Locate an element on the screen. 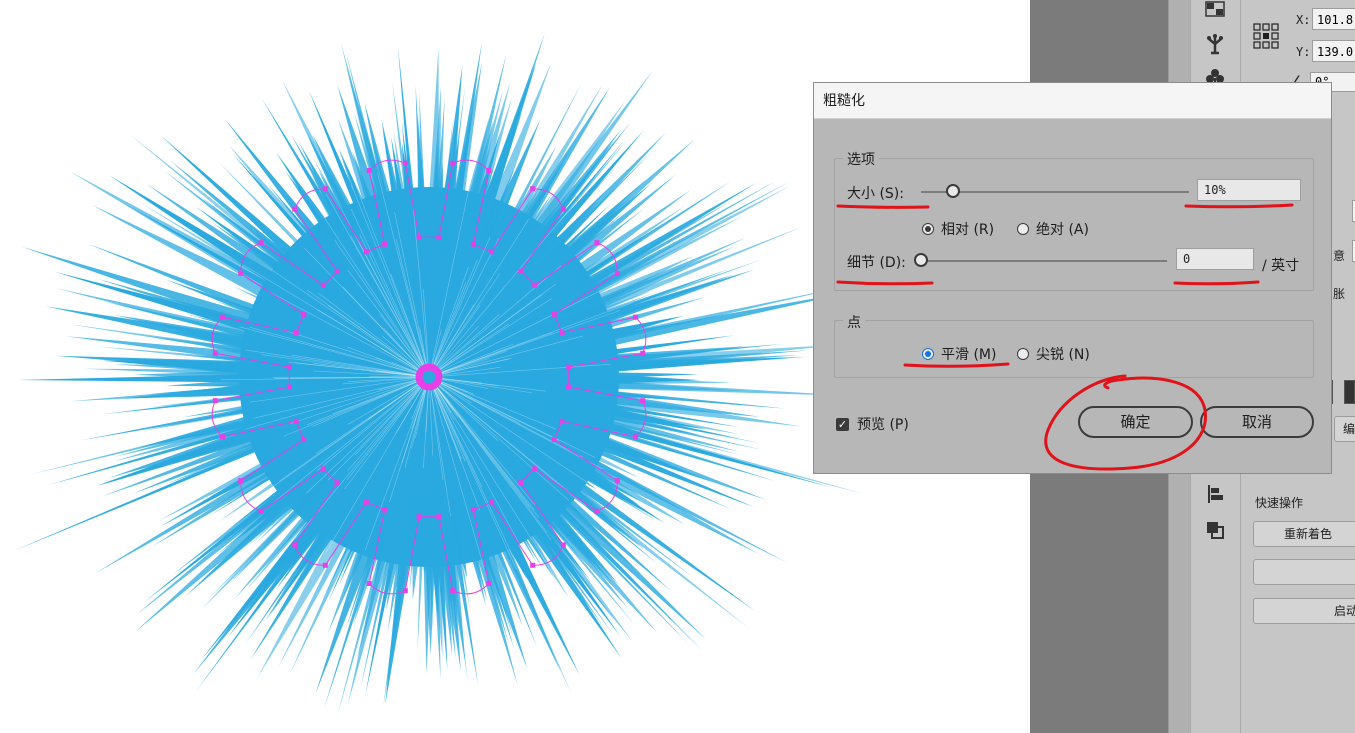 This screenshot has width=1355, height=733. fill-swatch is located at coordinates (1349, 392).